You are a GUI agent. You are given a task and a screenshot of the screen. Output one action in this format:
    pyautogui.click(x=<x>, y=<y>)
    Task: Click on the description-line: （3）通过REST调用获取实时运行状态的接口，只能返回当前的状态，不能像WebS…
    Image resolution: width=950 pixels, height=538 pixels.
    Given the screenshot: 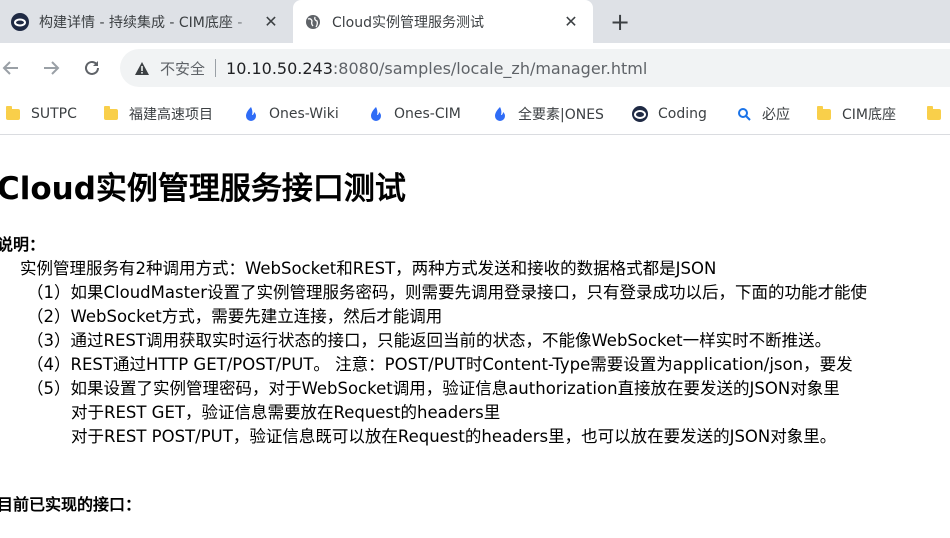 What is the action you would take?
    pyautogui.click(x=429, y=340)
    